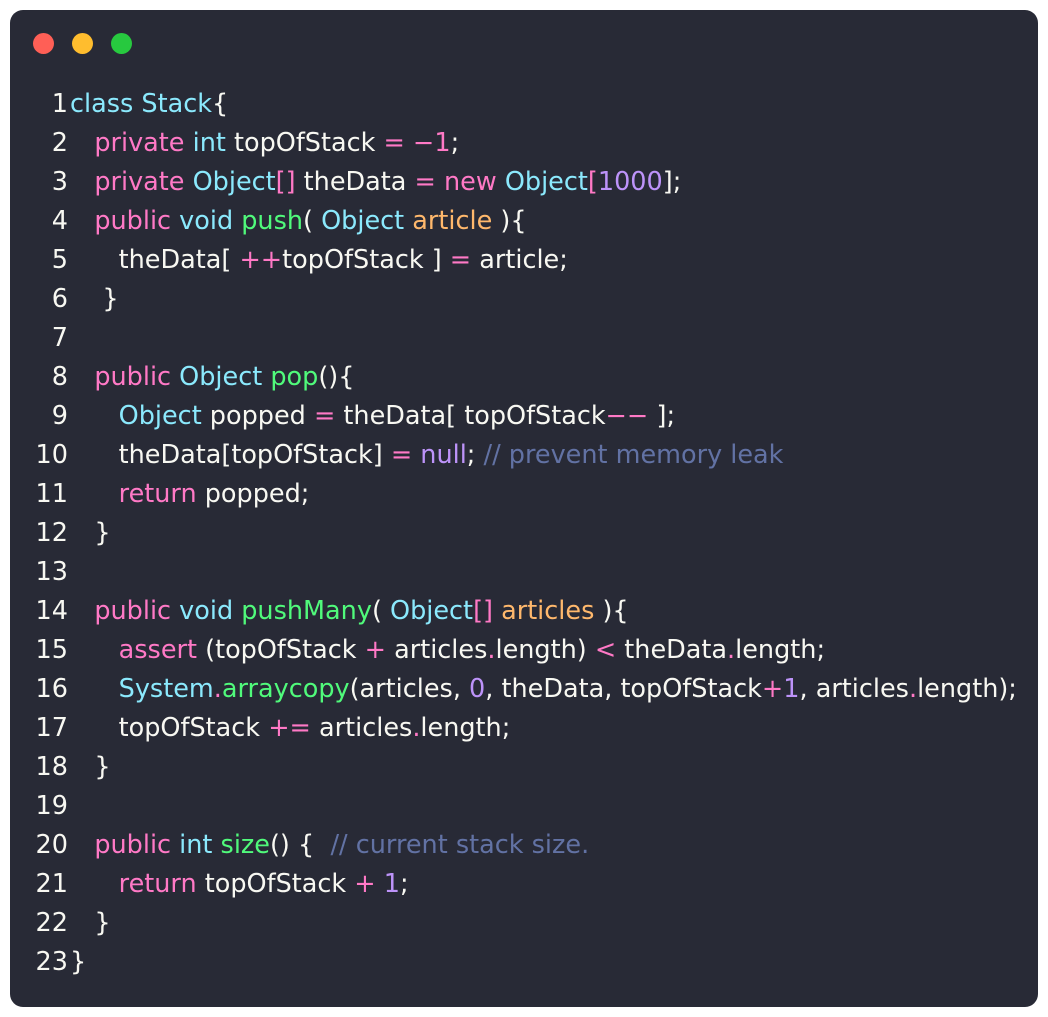 The width and height of the screenshot is (1048, 1017). I want to click on code-token-keyword: +=, so click(289, 728).